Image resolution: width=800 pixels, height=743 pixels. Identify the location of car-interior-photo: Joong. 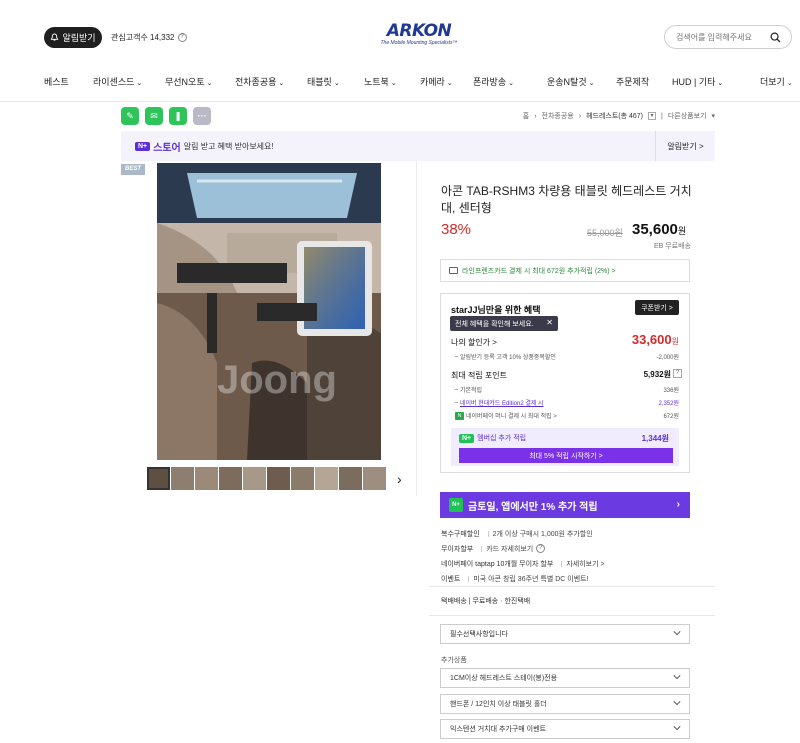
(269, 311).